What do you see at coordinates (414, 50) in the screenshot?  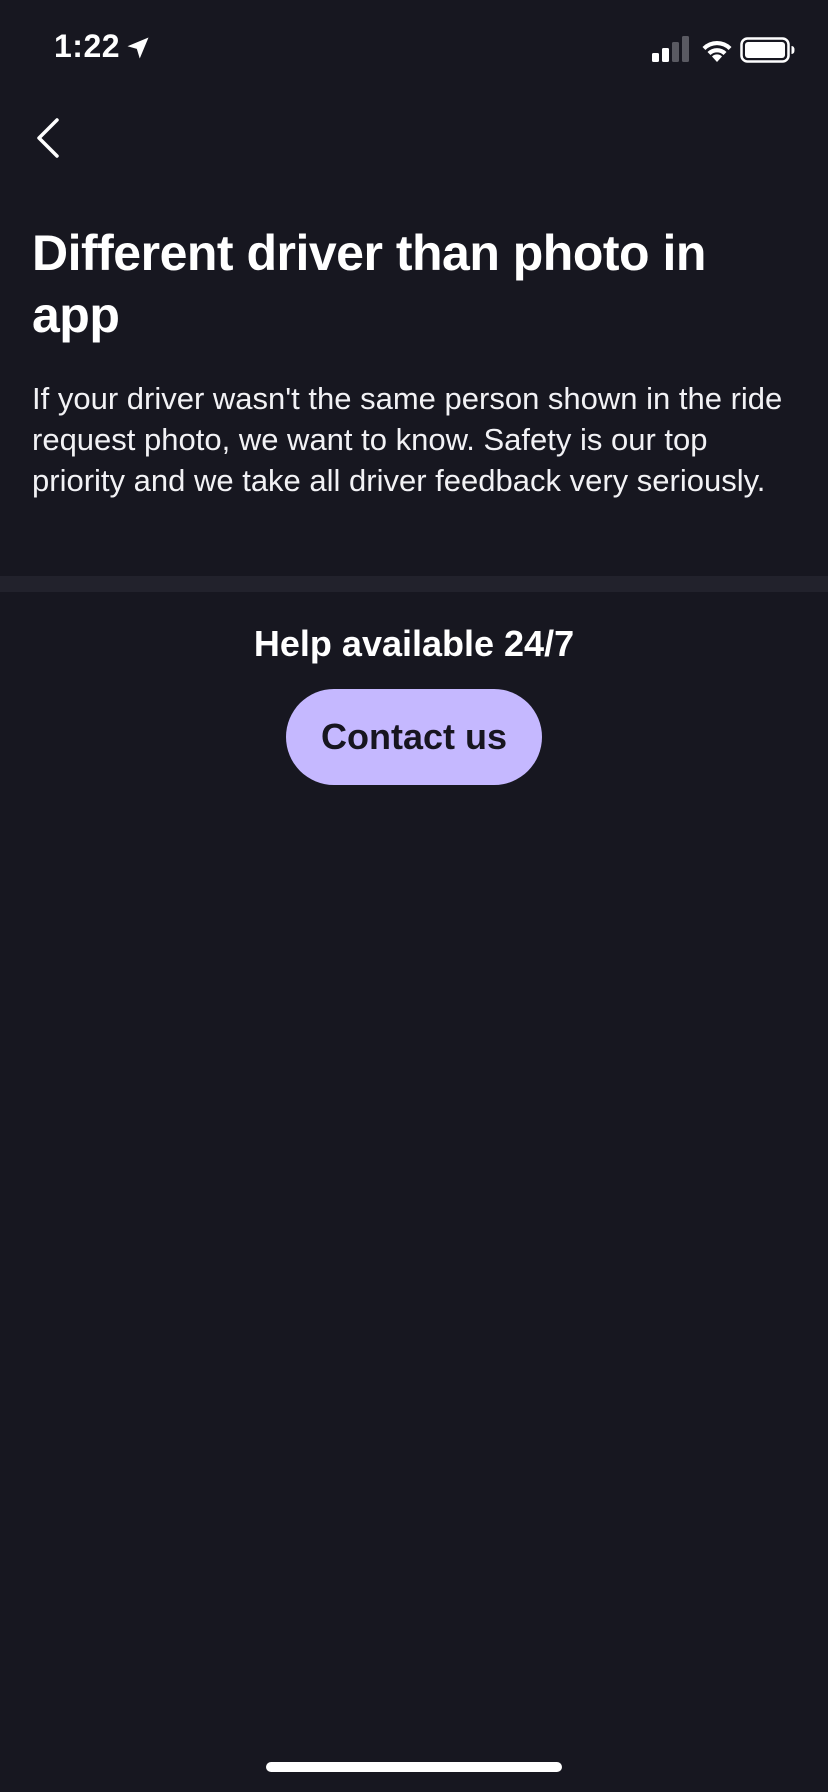 I see `status-bar: 1:22` at bounding box center [414, 50].